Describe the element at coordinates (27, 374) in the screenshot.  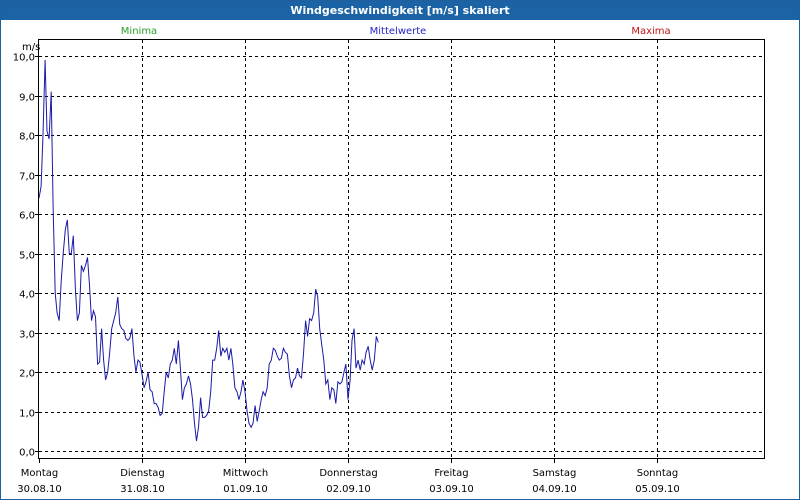
I see `y-tick-label: 2,0` at that location.